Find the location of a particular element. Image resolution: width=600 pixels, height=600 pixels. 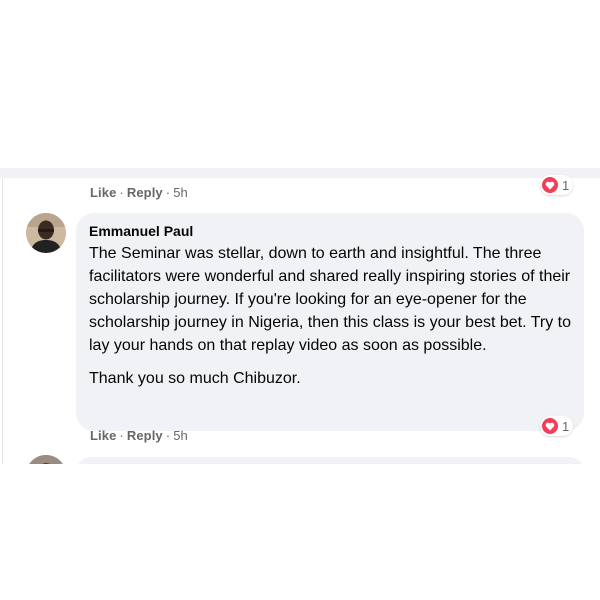

previous-comment-actions: Like · Reply · 5h is located at coordinates (139, 192).